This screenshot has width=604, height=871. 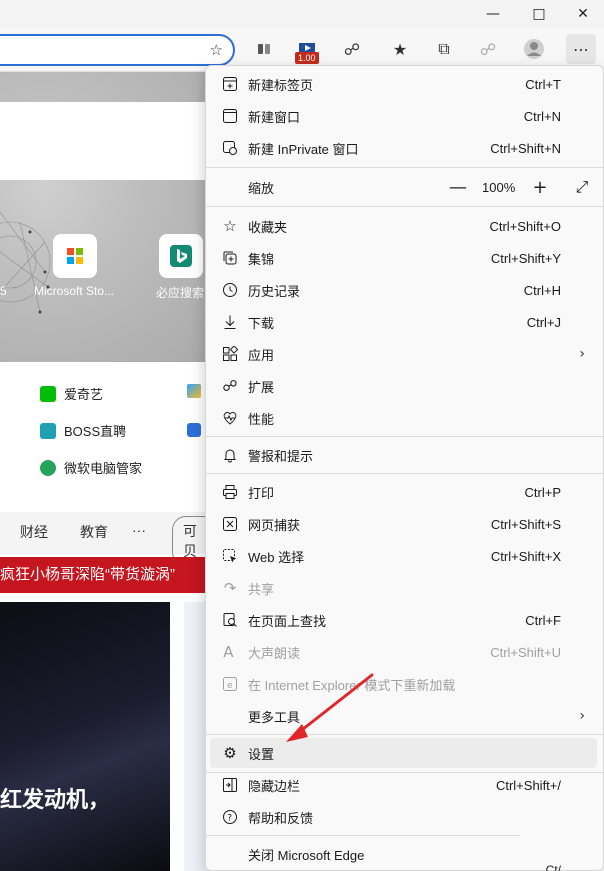 I want to click on menu-item-extensions: ☍ 扩展, so click(x=403, y=386).